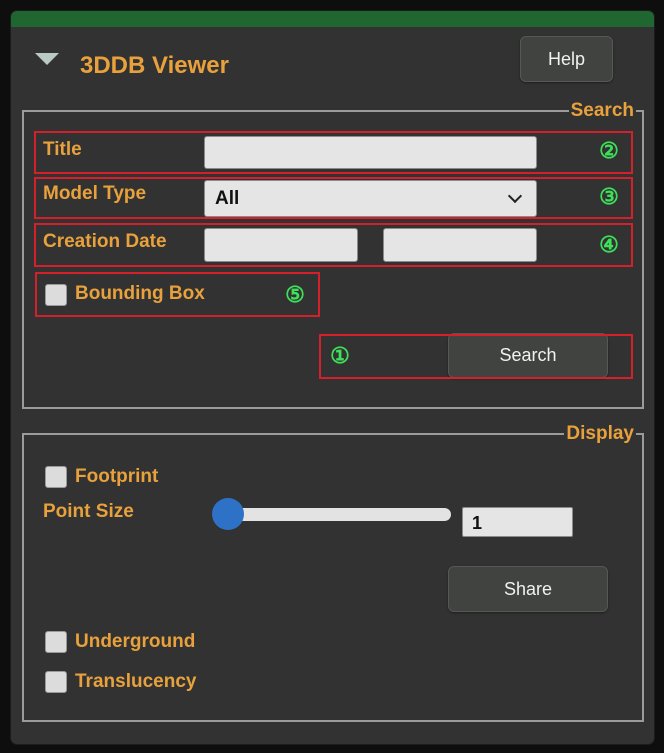 This screenshot has width=664, height=753. Describe the element at coordinates (336, 514) in the screenshot. I see `point-size-slider-track` at that location.